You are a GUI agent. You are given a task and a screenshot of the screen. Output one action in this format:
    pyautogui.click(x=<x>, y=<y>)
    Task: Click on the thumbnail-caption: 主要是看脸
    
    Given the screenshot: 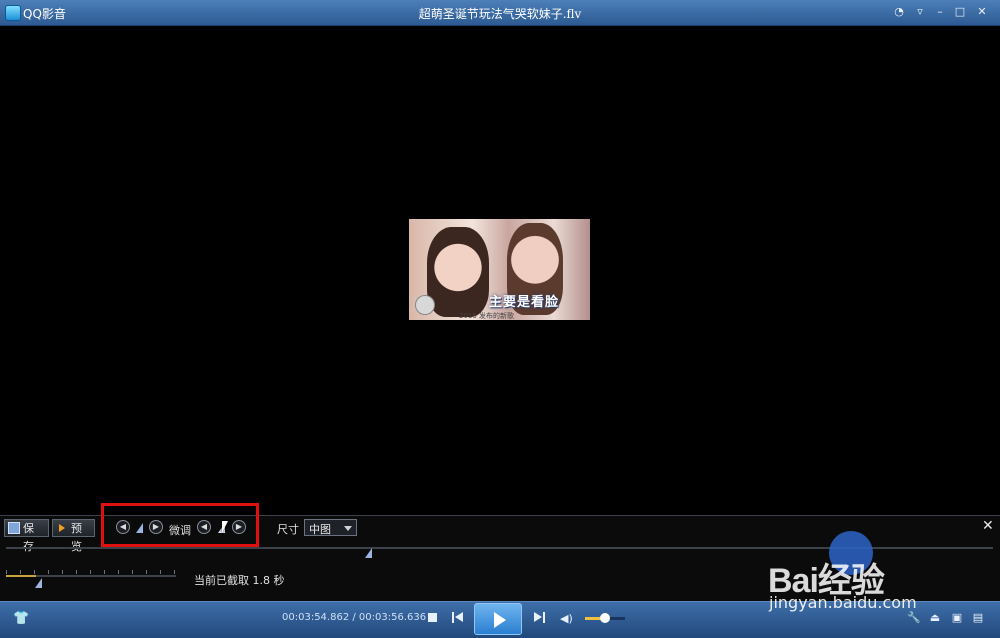 What is the action you would take?
    pyautogui.click(x=524, y=302)
    